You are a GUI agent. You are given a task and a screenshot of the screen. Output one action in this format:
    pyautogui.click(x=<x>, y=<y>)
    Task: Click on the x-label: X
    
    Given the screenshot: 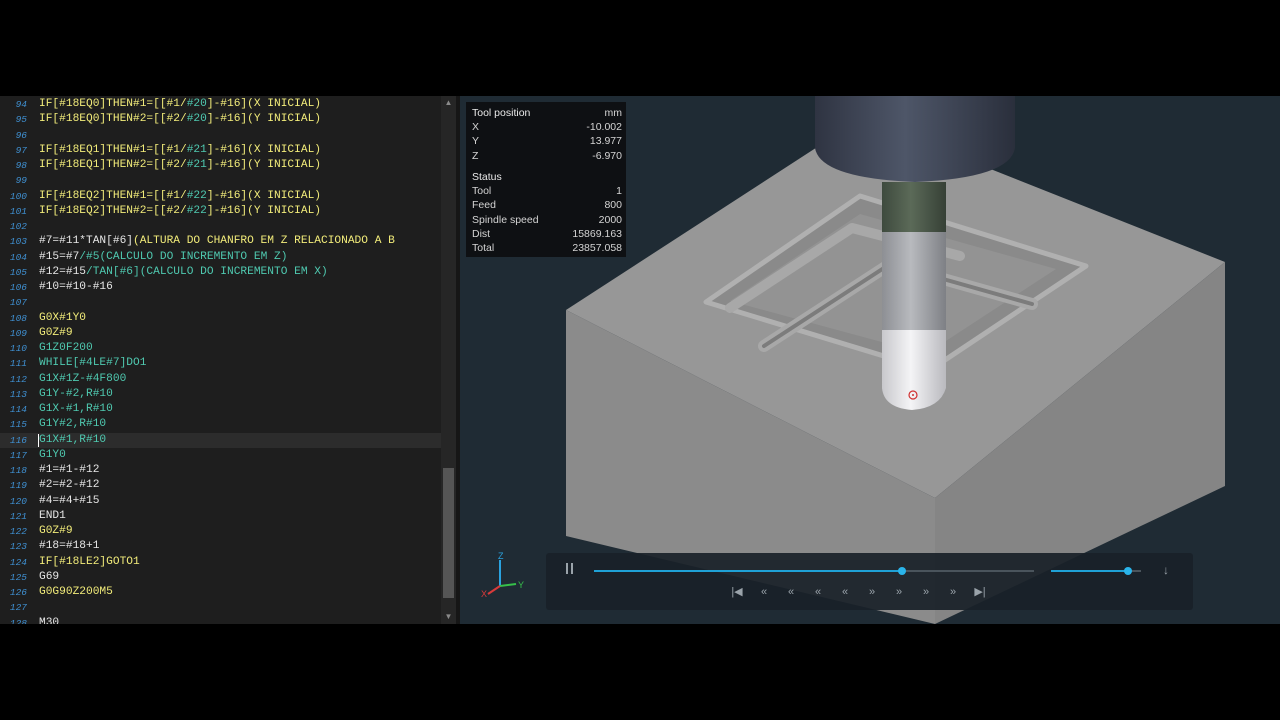 What is the action you would take?
    pyautogui.click(x=476, y=127)
    